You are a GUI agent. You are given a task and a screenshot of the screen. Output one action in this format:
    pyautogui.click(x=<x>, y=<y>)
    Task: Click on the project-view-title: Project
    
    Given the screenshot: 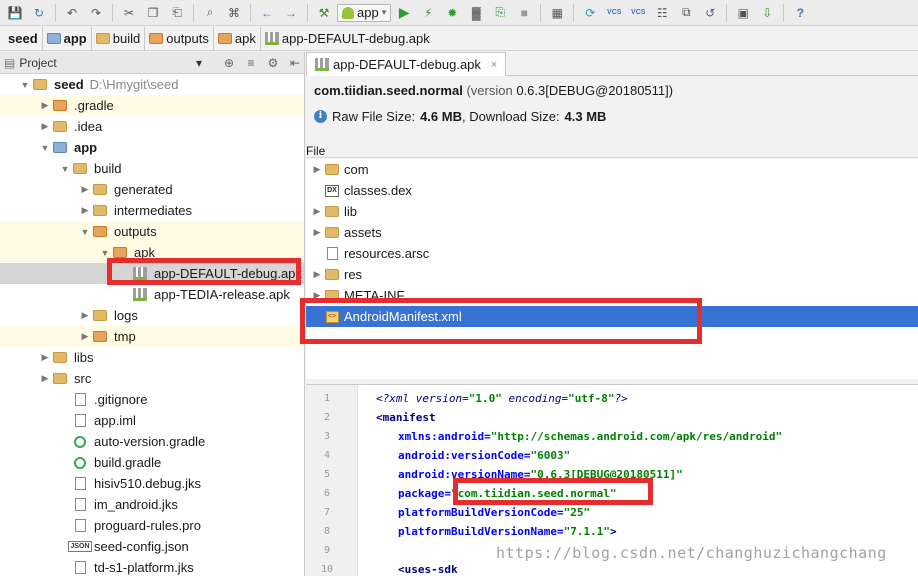 What is the action you would take?
    pyautogui.click(x=37, y=63)
    